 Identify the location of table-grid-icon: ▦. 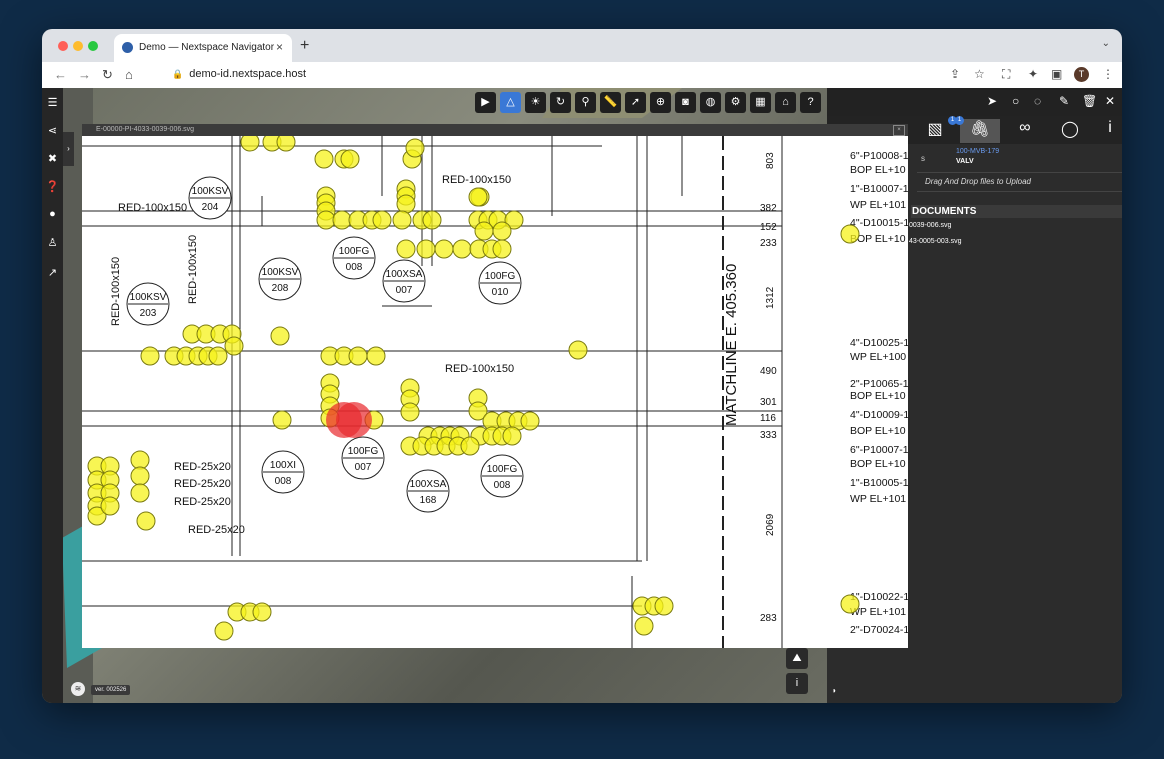
(760, 102).